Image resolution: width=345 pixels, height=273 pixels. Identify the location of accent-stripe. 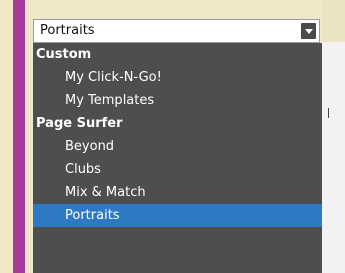
(19, 136).